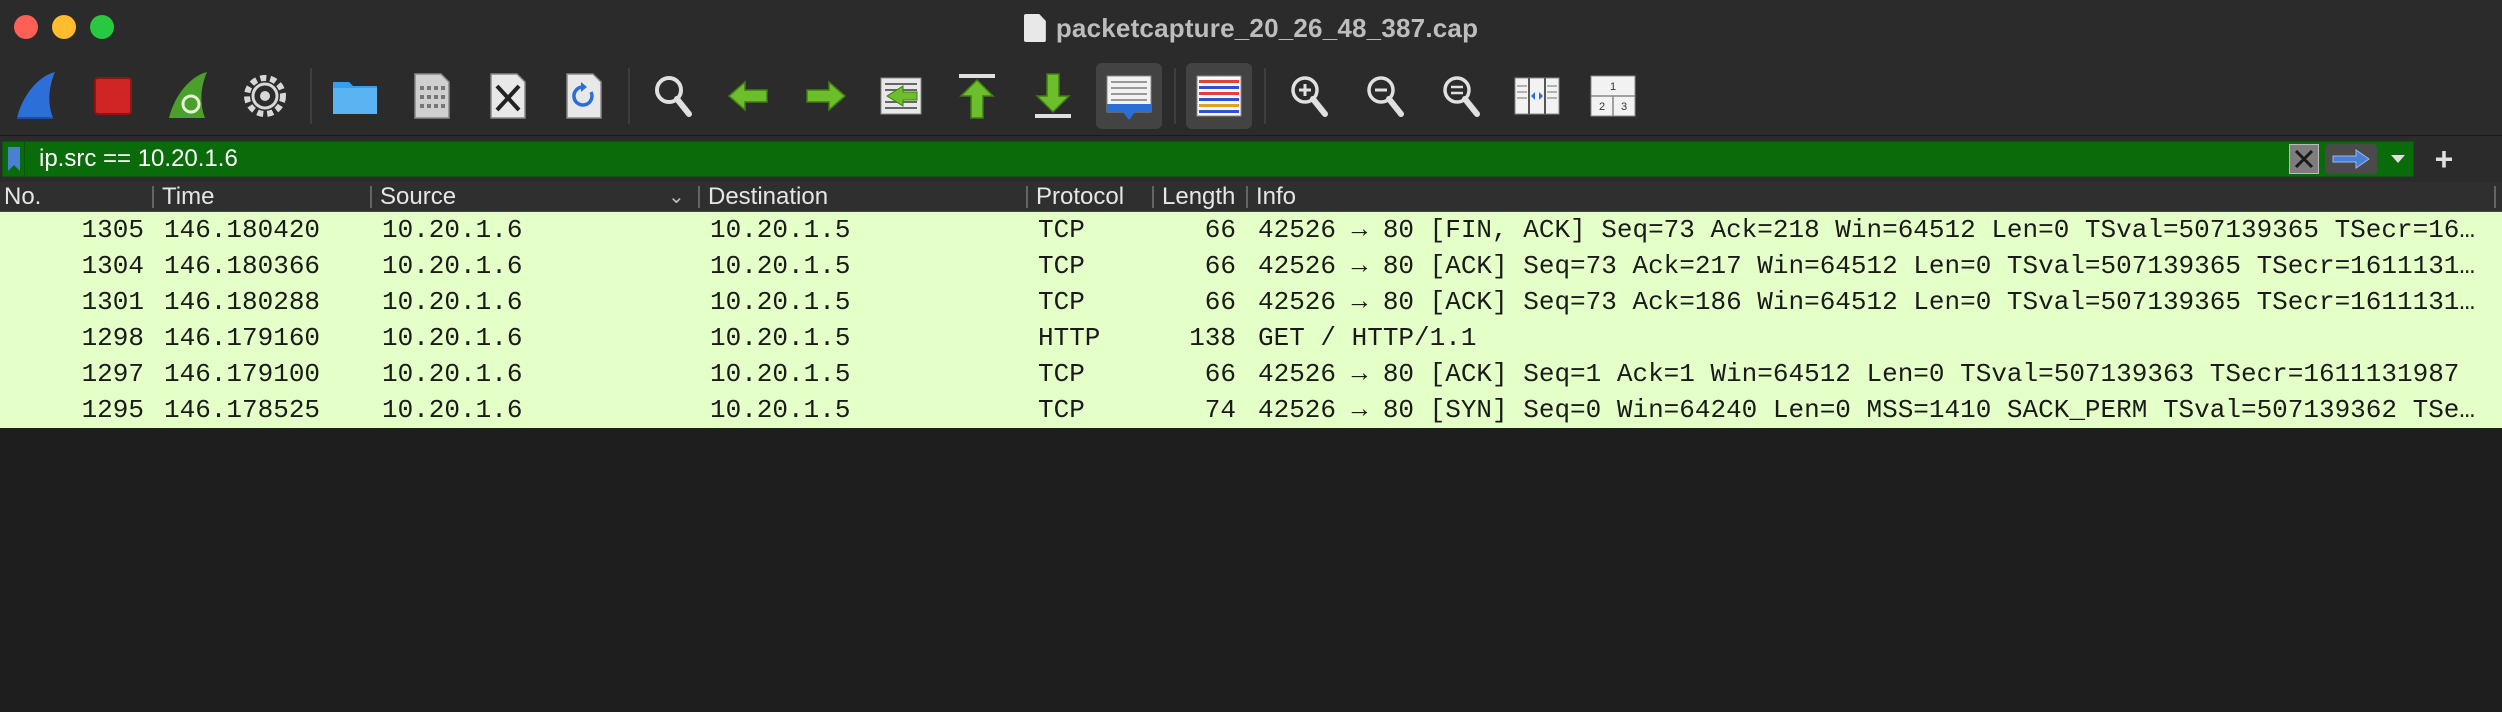  Describe the element at coordinates (530, 197) in the screenshot. I see `column-header-source: Source` at that location.